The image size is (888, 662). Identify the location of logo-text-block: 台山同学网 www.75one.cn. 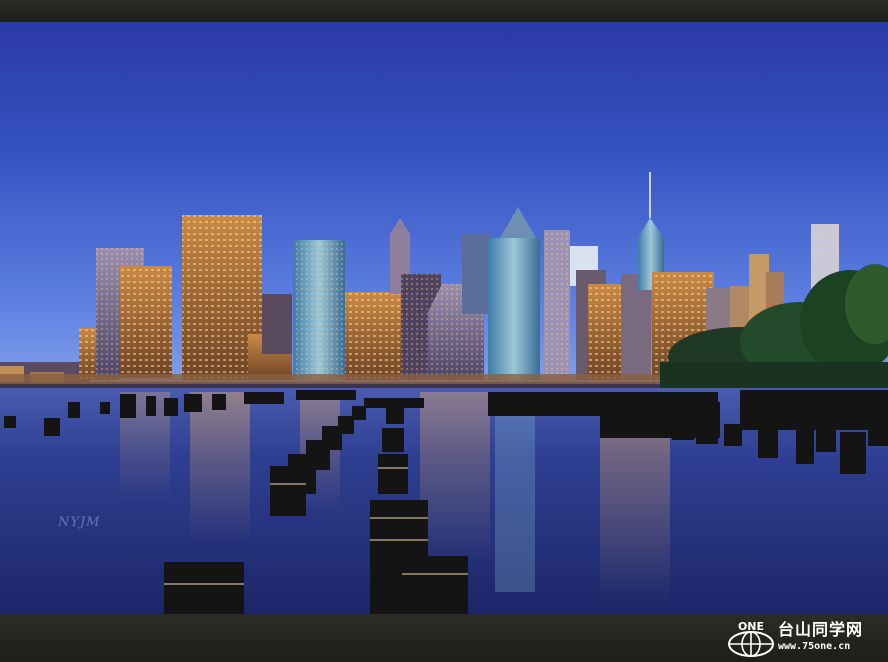
(830, 637).